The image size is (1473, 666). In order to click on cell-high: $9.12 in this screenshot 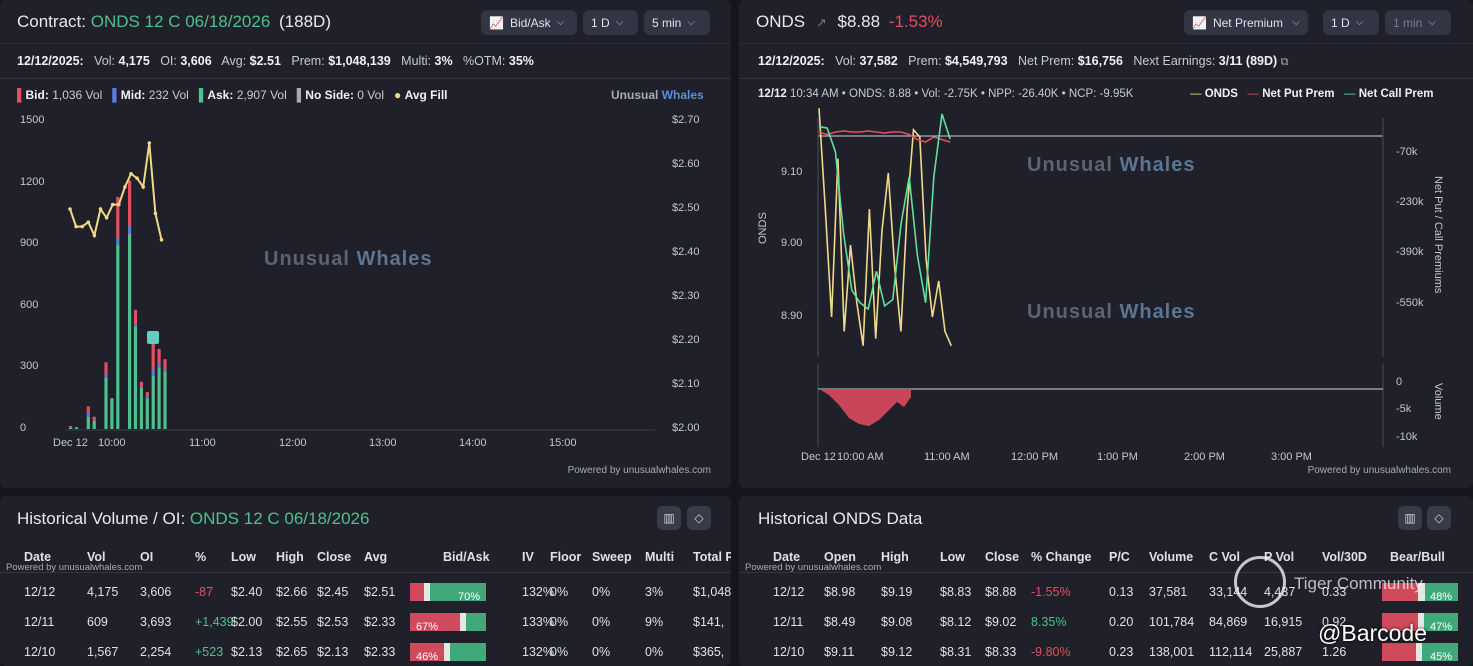, I will do `click(897, 652)`.